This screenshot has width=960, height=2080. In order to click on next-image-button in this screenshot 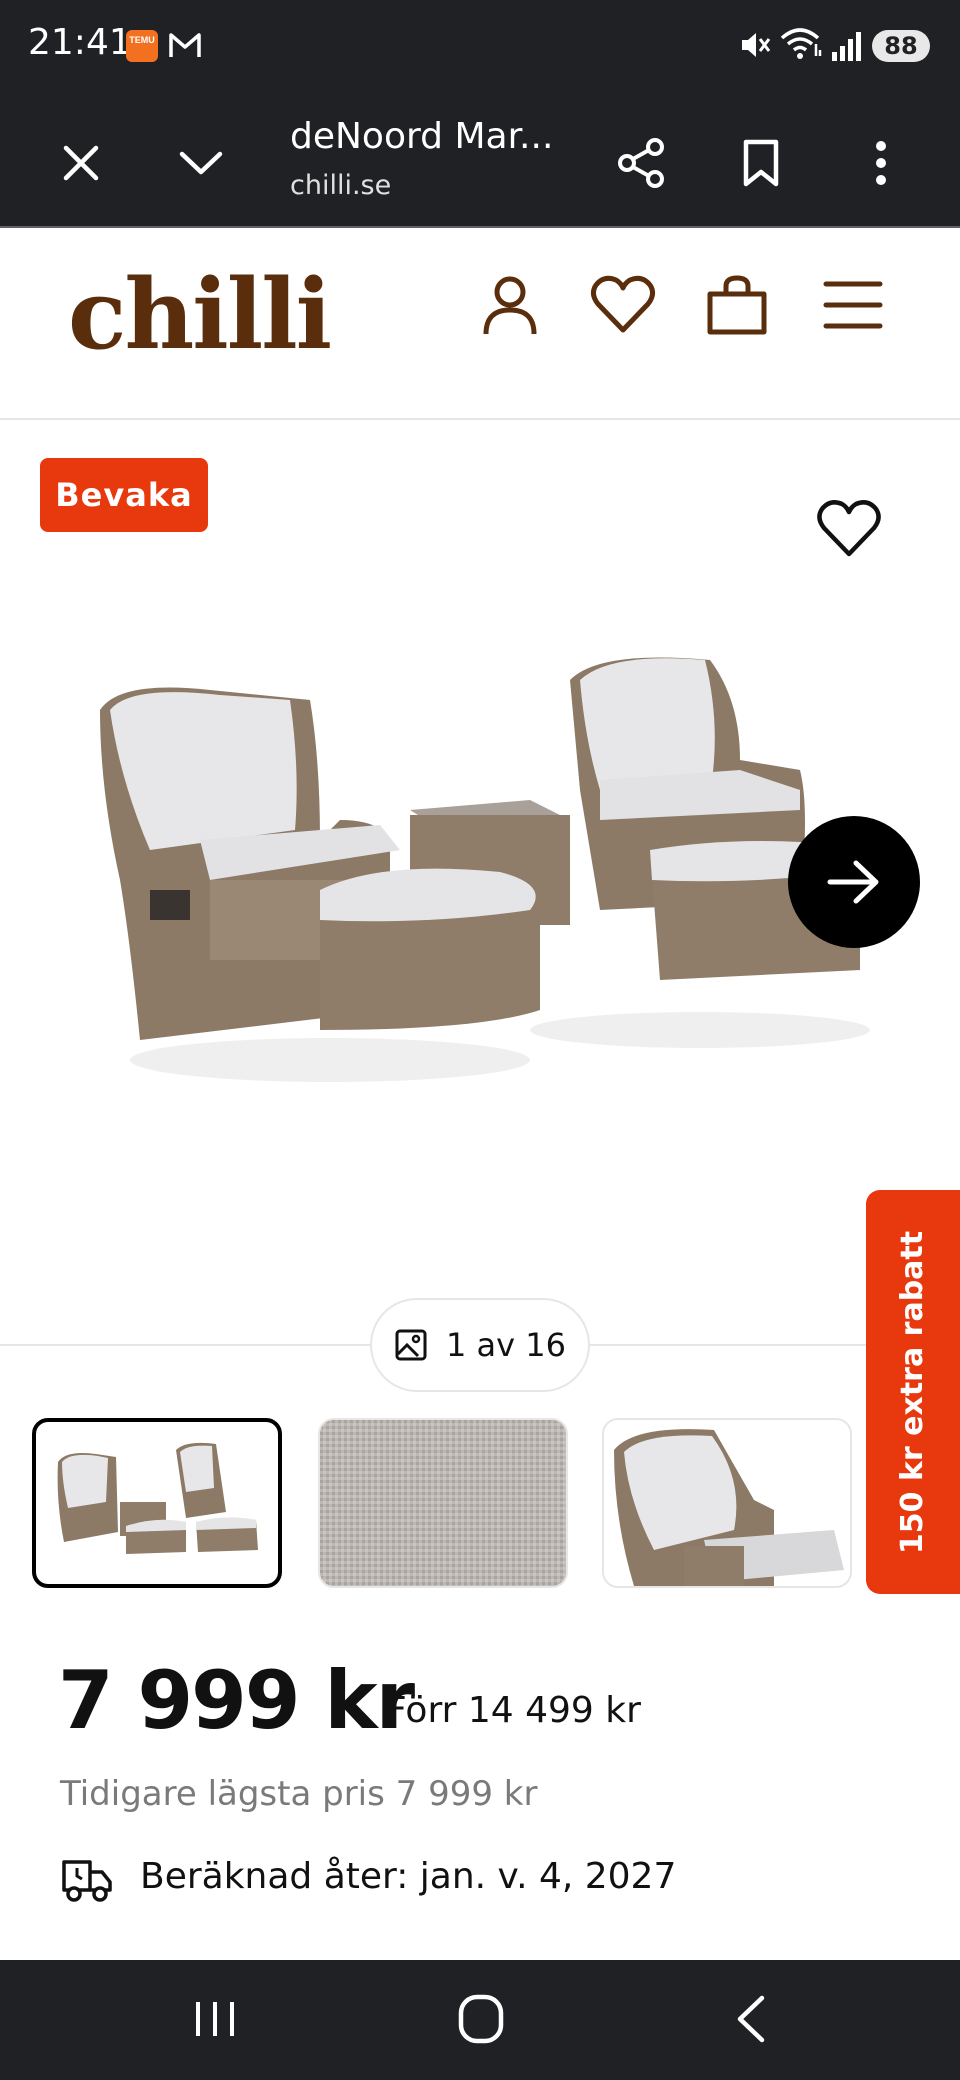, I will do `click(854, 882)`.